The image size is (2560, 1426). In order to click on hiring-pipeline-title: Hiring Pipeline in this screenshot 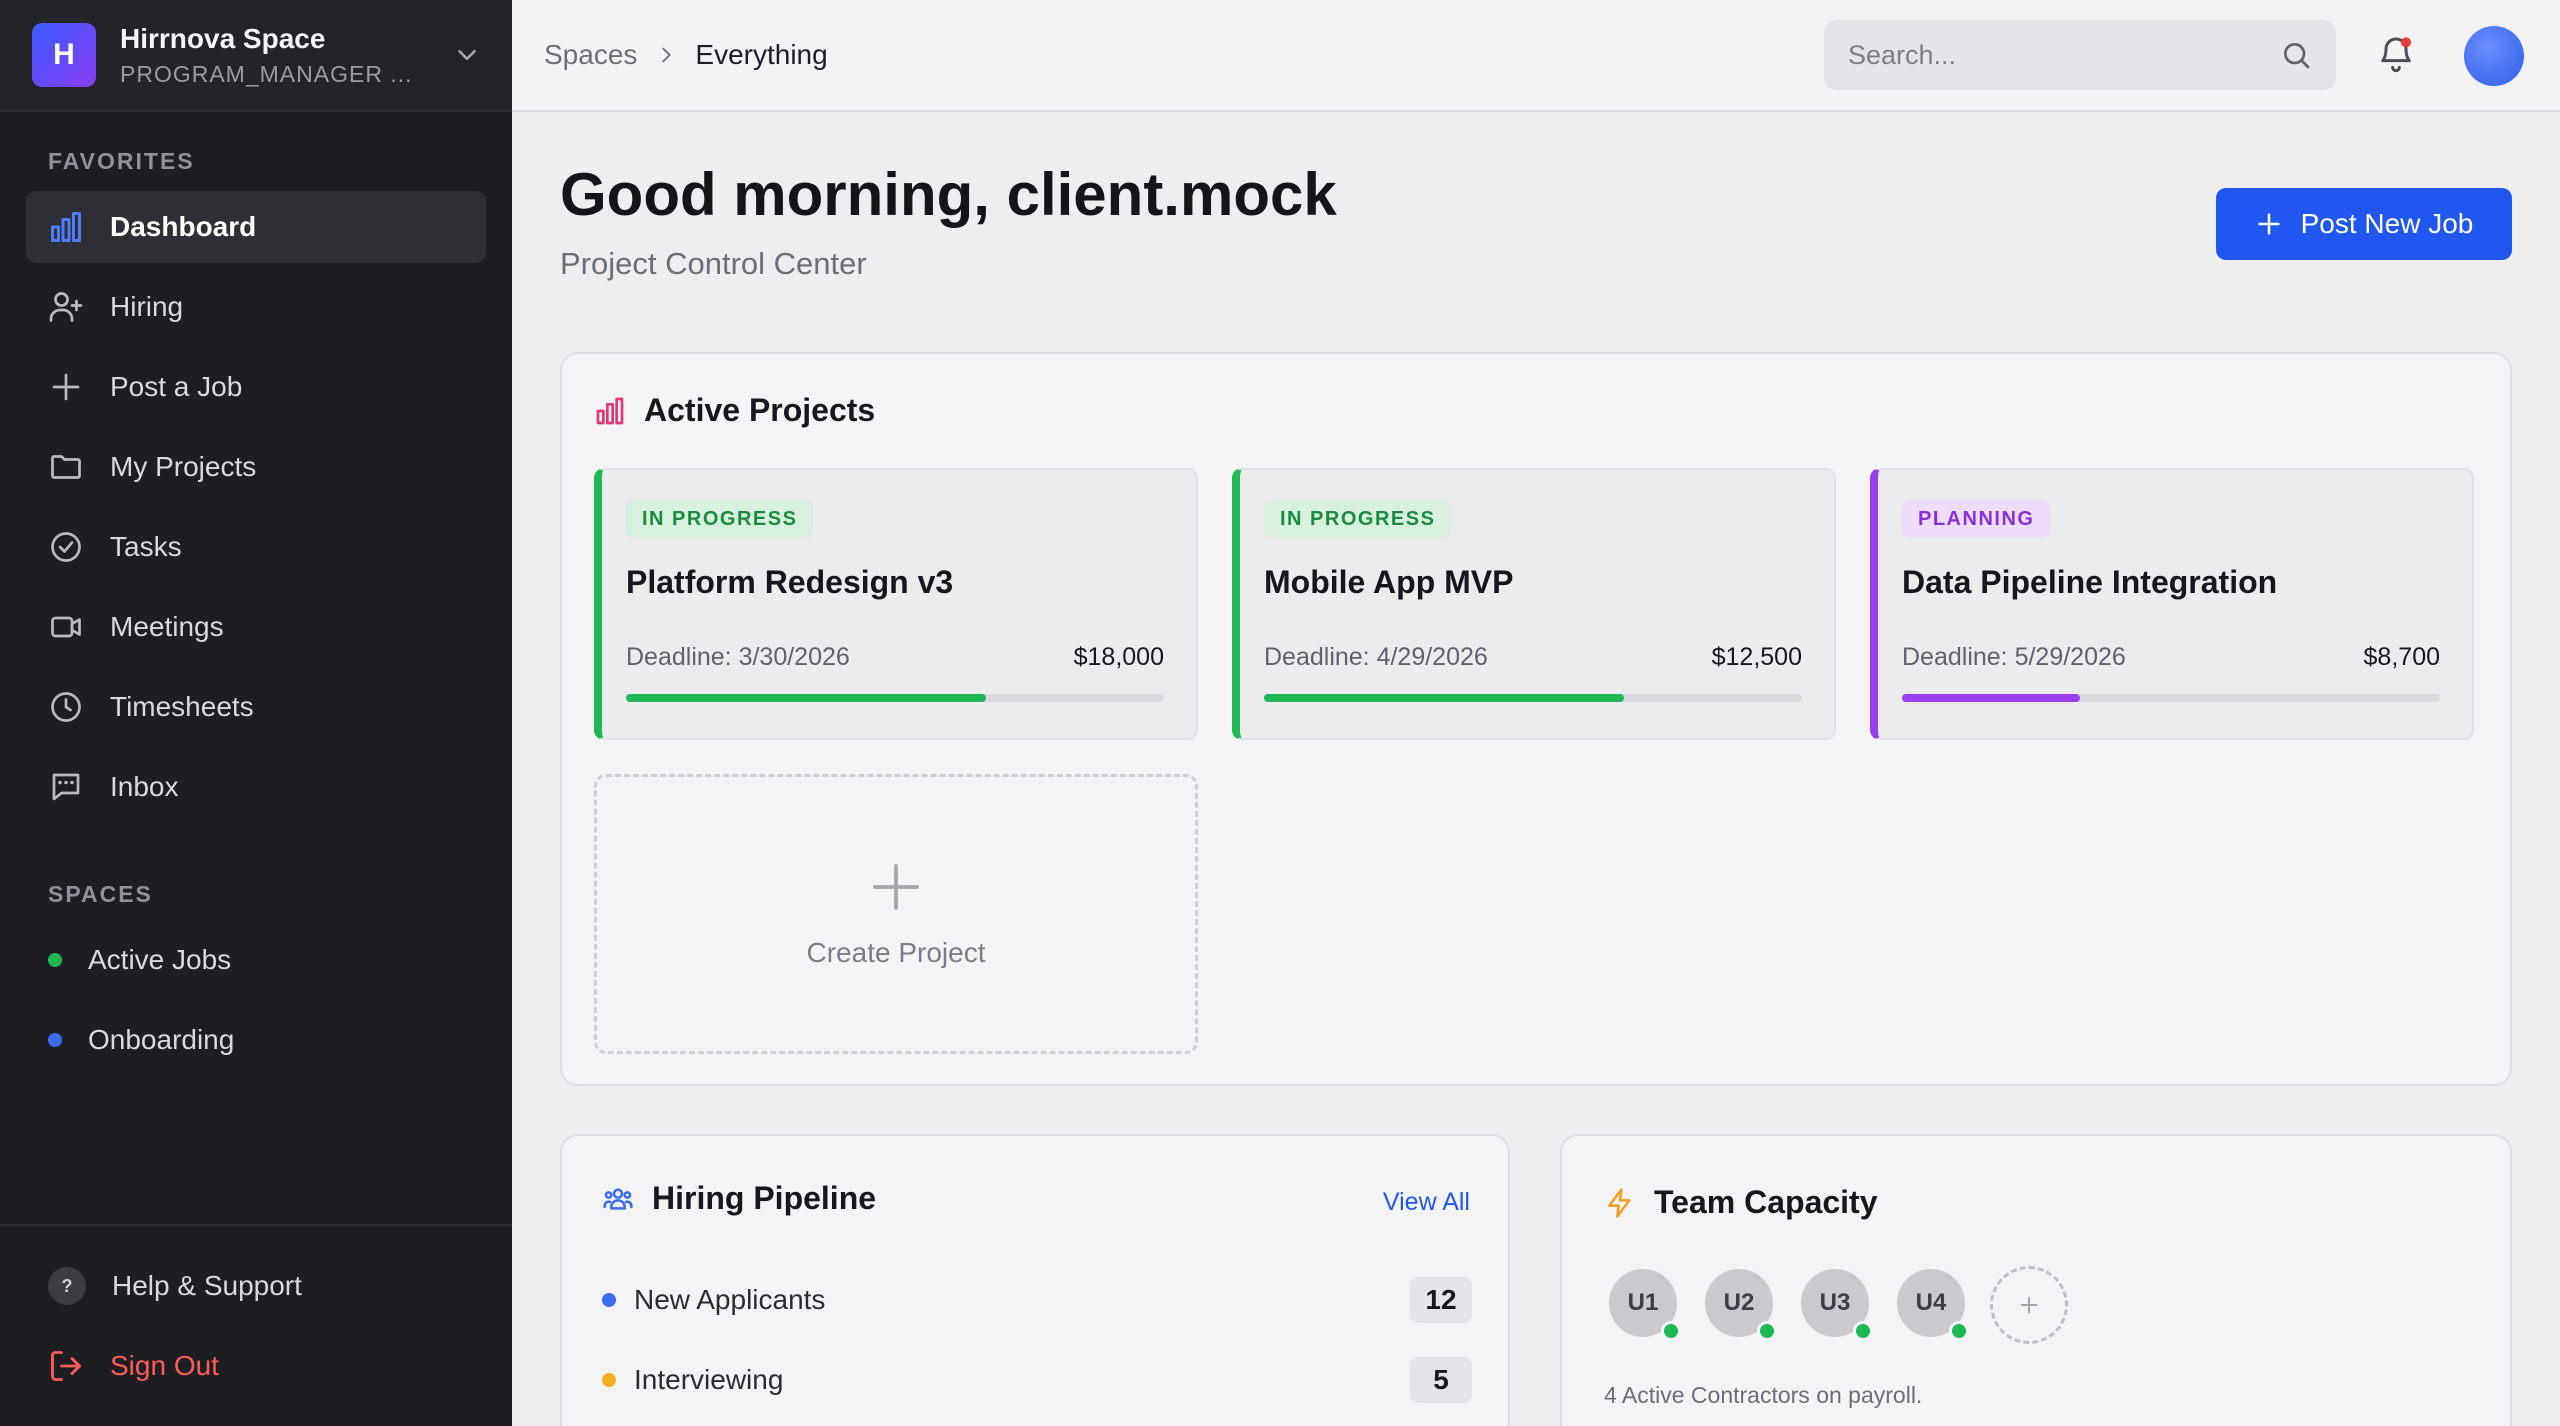, I will do `click(764, 1198)`.